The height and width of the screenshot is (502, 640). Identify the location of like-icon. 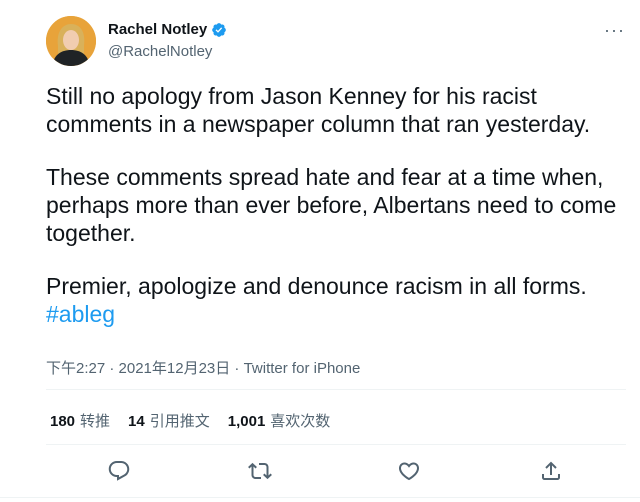
(409, 471).